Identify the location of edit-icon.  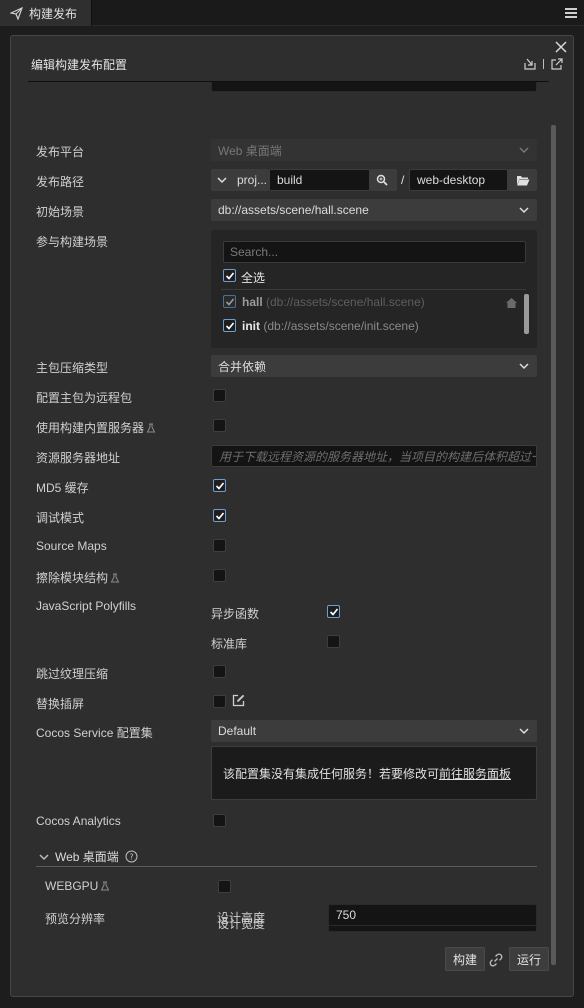
(238, 700).